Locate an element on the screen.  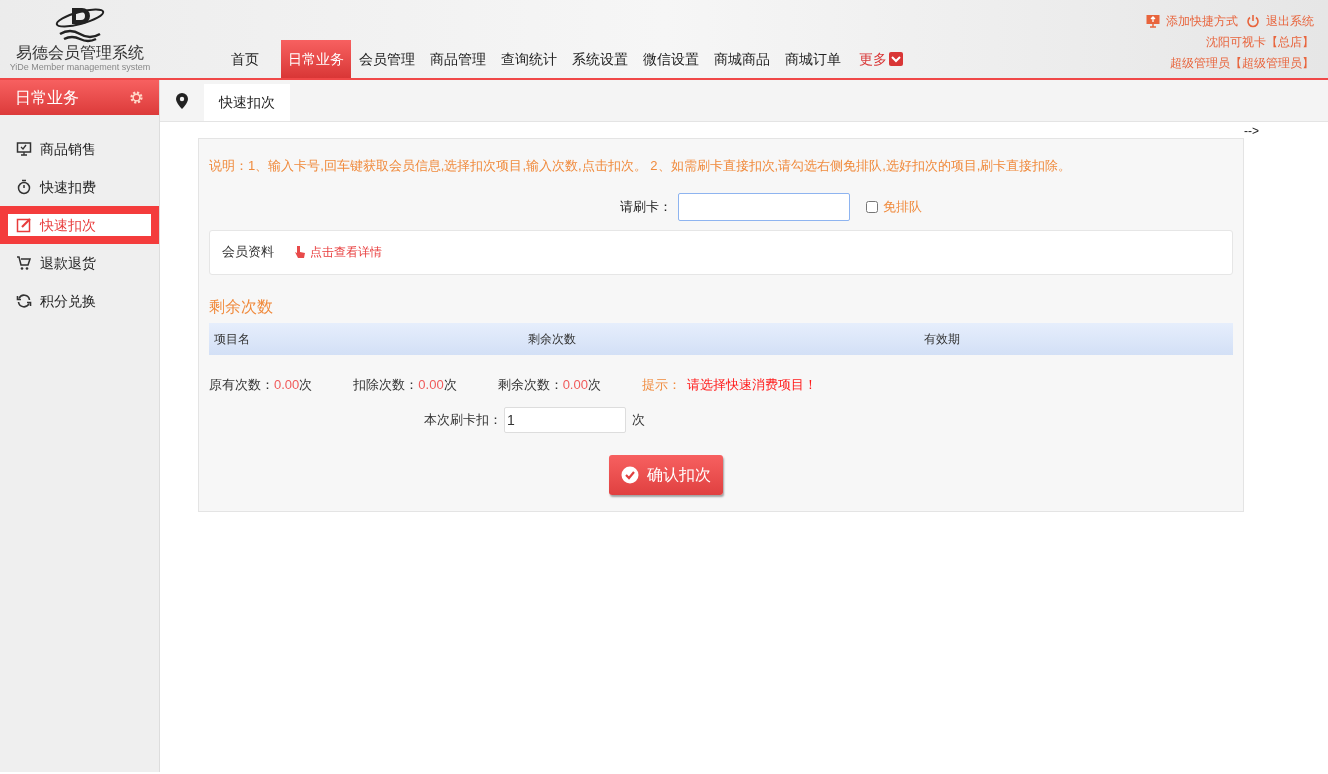
section-title: 剩余次数 is located at coordinates (241, 306).